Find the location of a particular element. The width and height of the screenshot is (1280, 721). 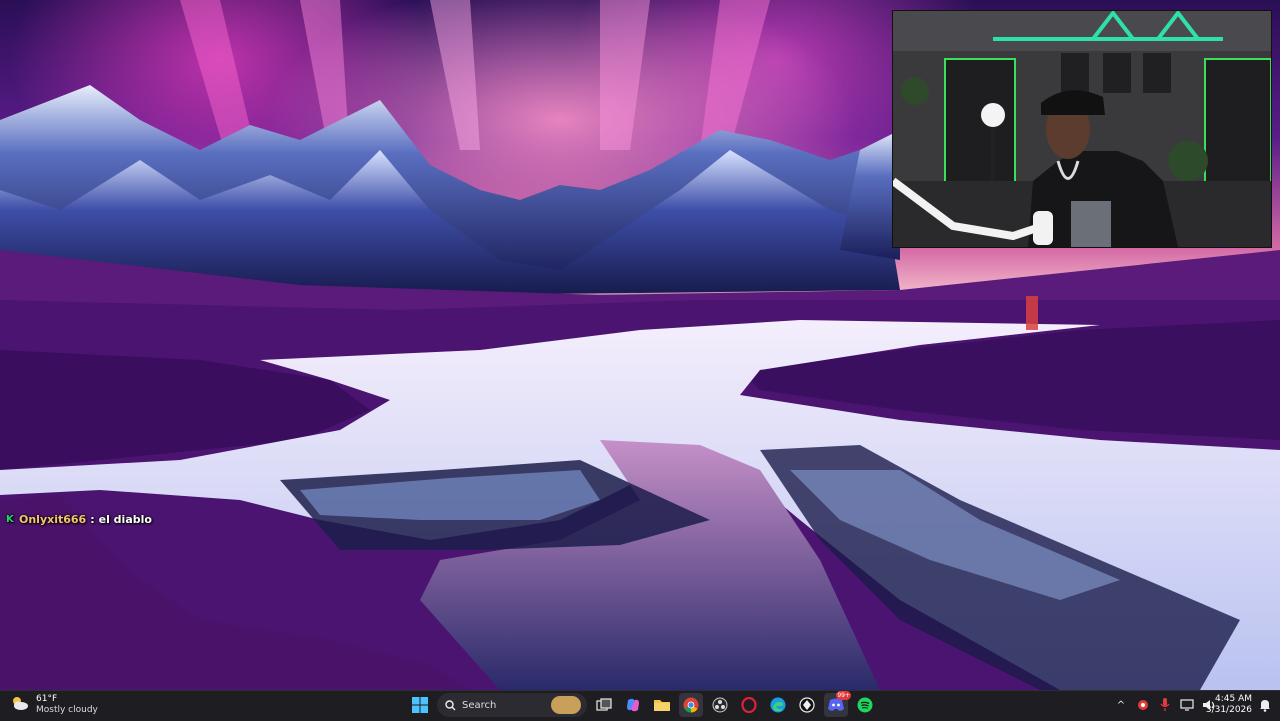

copilot-button is located at coordinates (633, 705).